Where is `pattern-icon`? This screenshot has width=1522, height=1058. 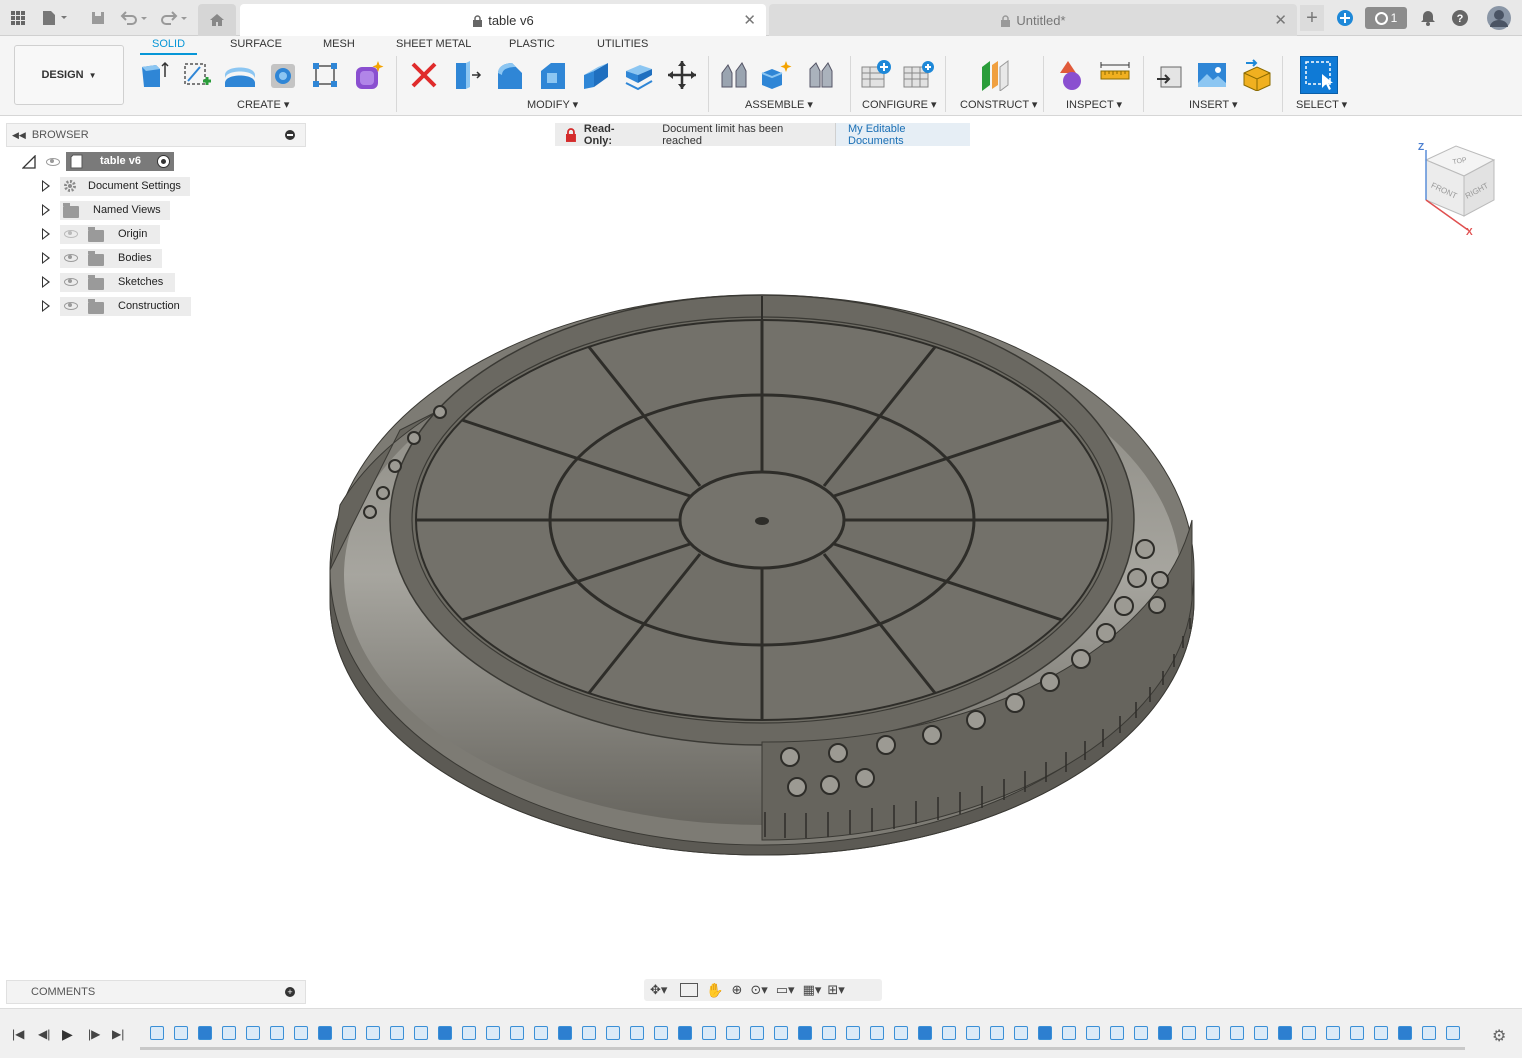 pattern-icon is located at coordinates (325, 75).